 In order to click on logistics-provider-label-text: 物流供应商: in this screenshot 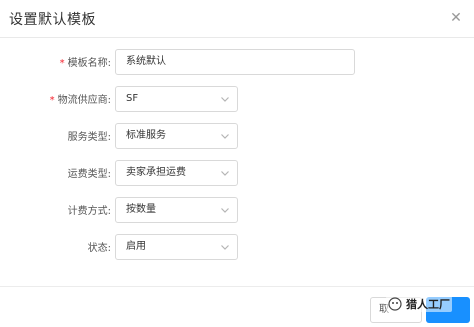, I will do `click(84, 100)`.